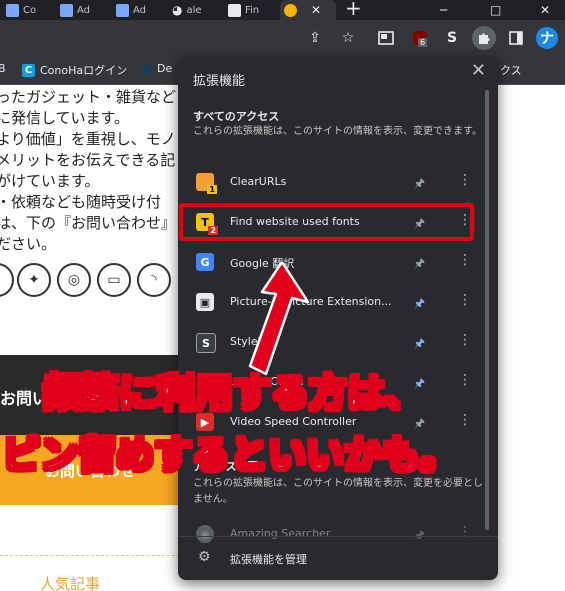 This screenshot has height=591, width=565. Describe the element at coordinates (177, 10) in the screenshot. I see `github-icon: ◕` at that location.